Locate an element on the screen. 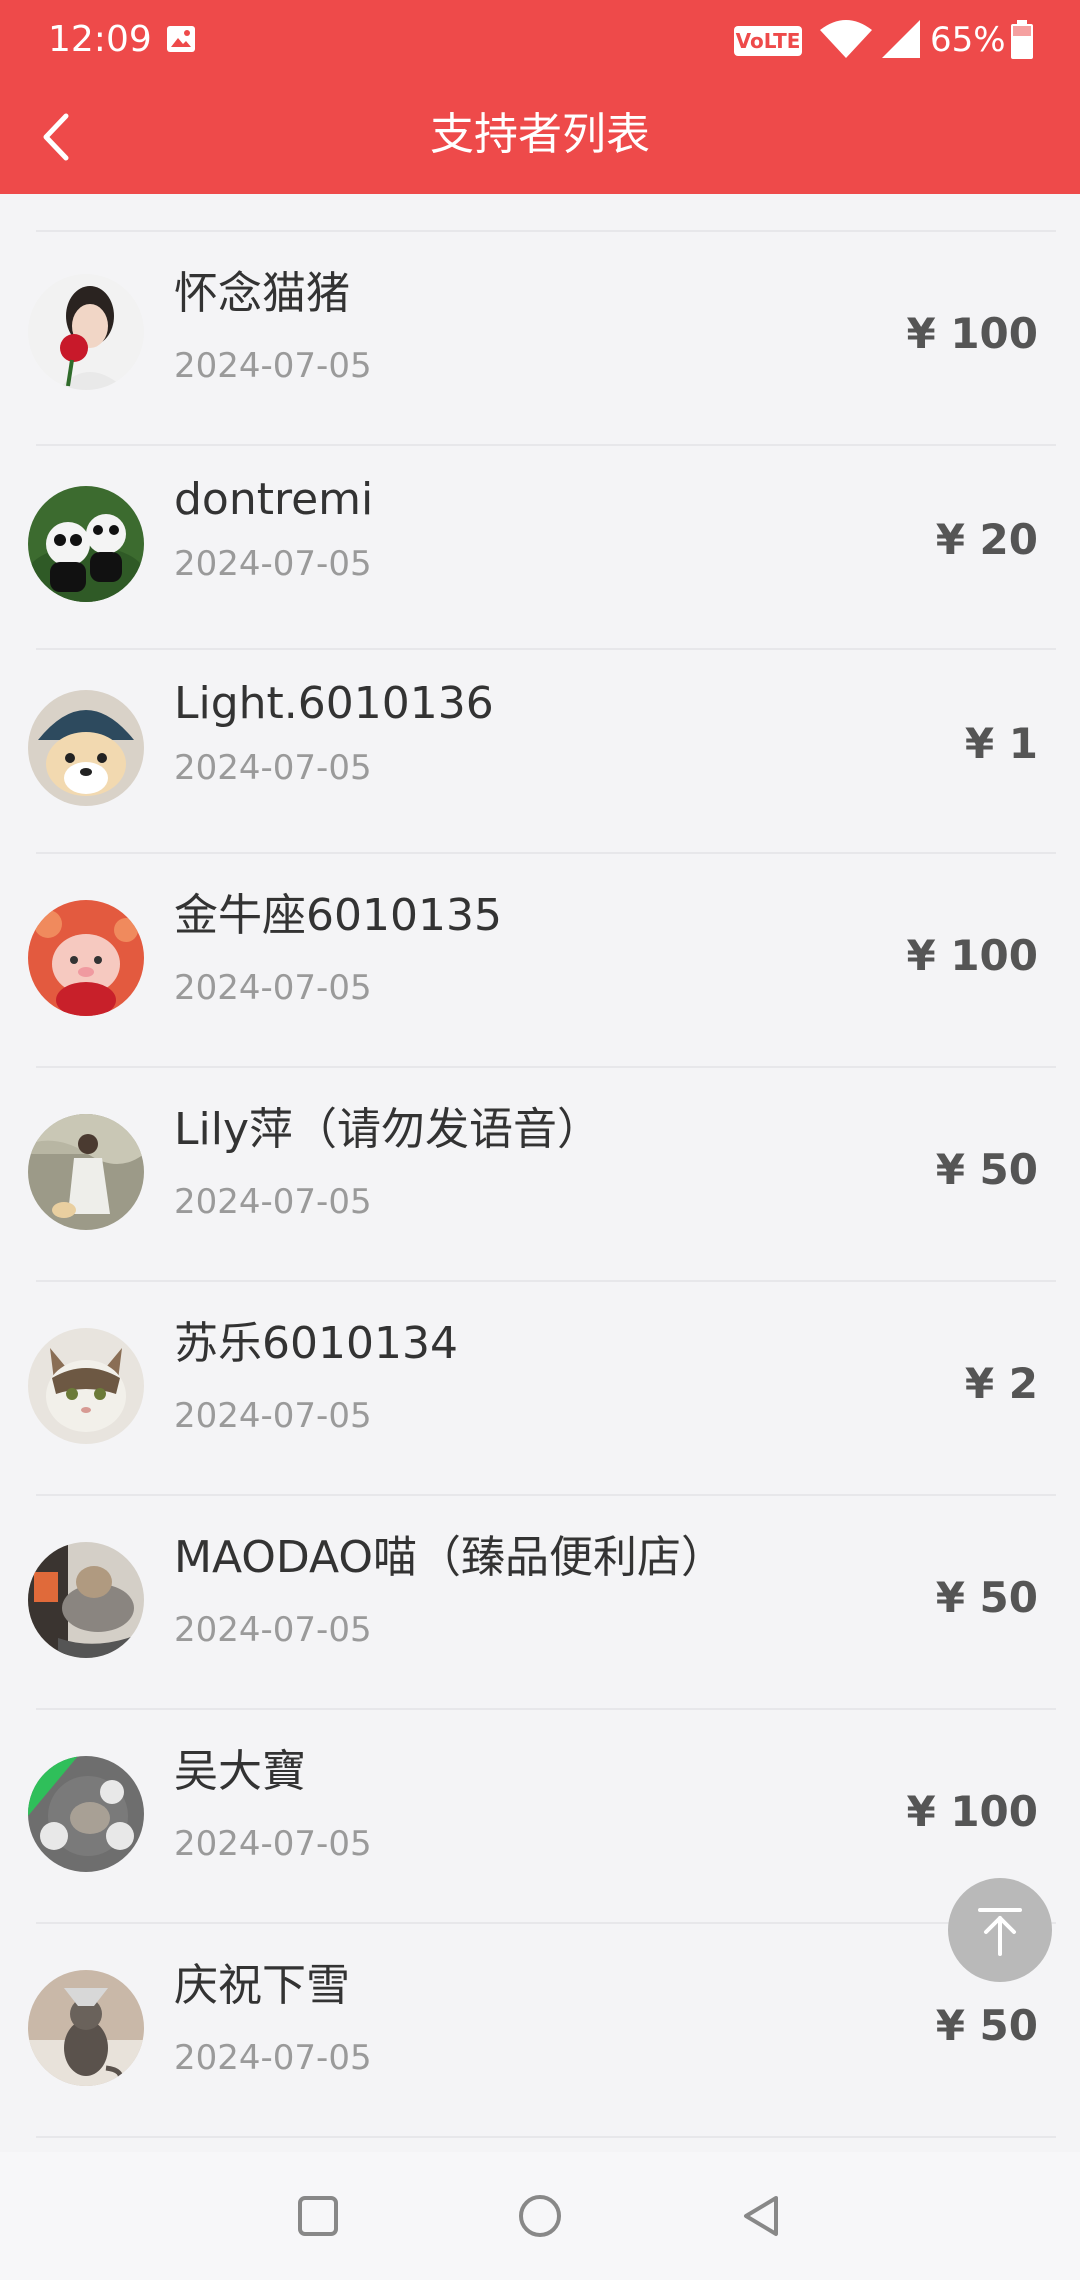 This screenshot has height=2280, width=1080. cellular-signal-icon is located at coordinates (901, 39).